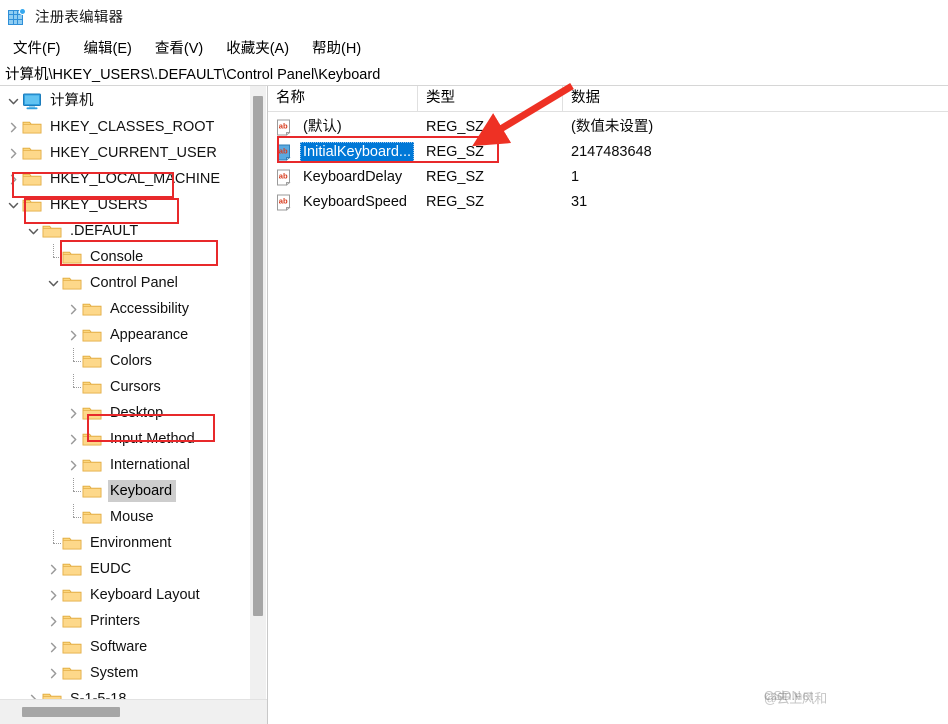 This screenshot has height=724, width=948. I want to click on tree-node-control-panel: Control Panel, so click(125, 283).